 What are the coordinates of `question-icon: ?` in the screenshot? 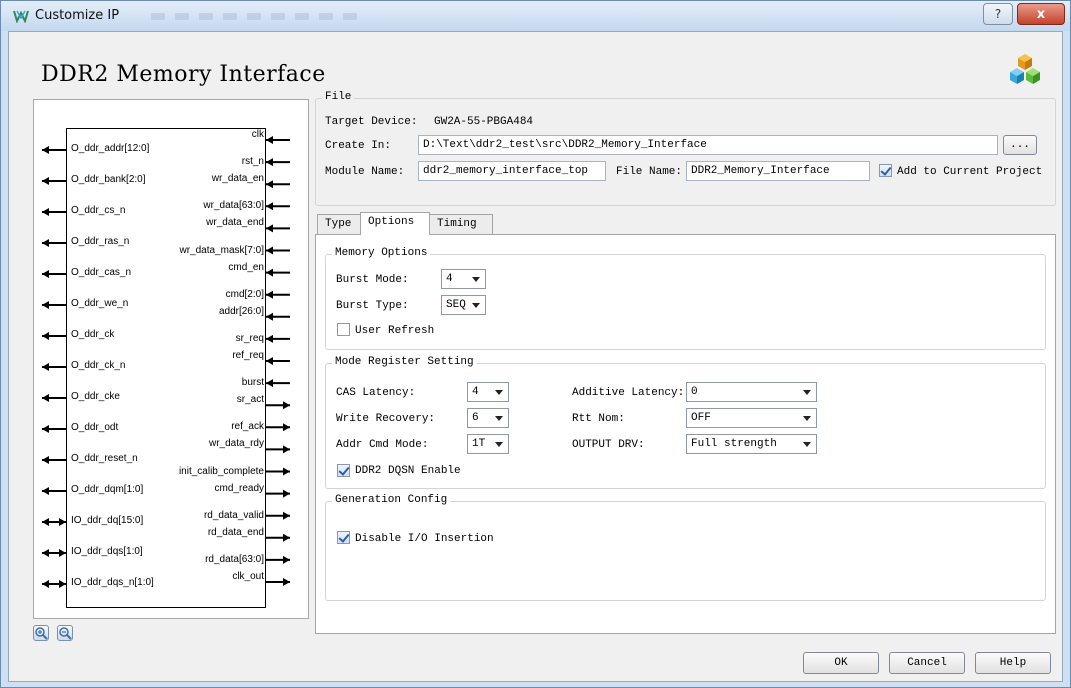 It's located at (998, 14).